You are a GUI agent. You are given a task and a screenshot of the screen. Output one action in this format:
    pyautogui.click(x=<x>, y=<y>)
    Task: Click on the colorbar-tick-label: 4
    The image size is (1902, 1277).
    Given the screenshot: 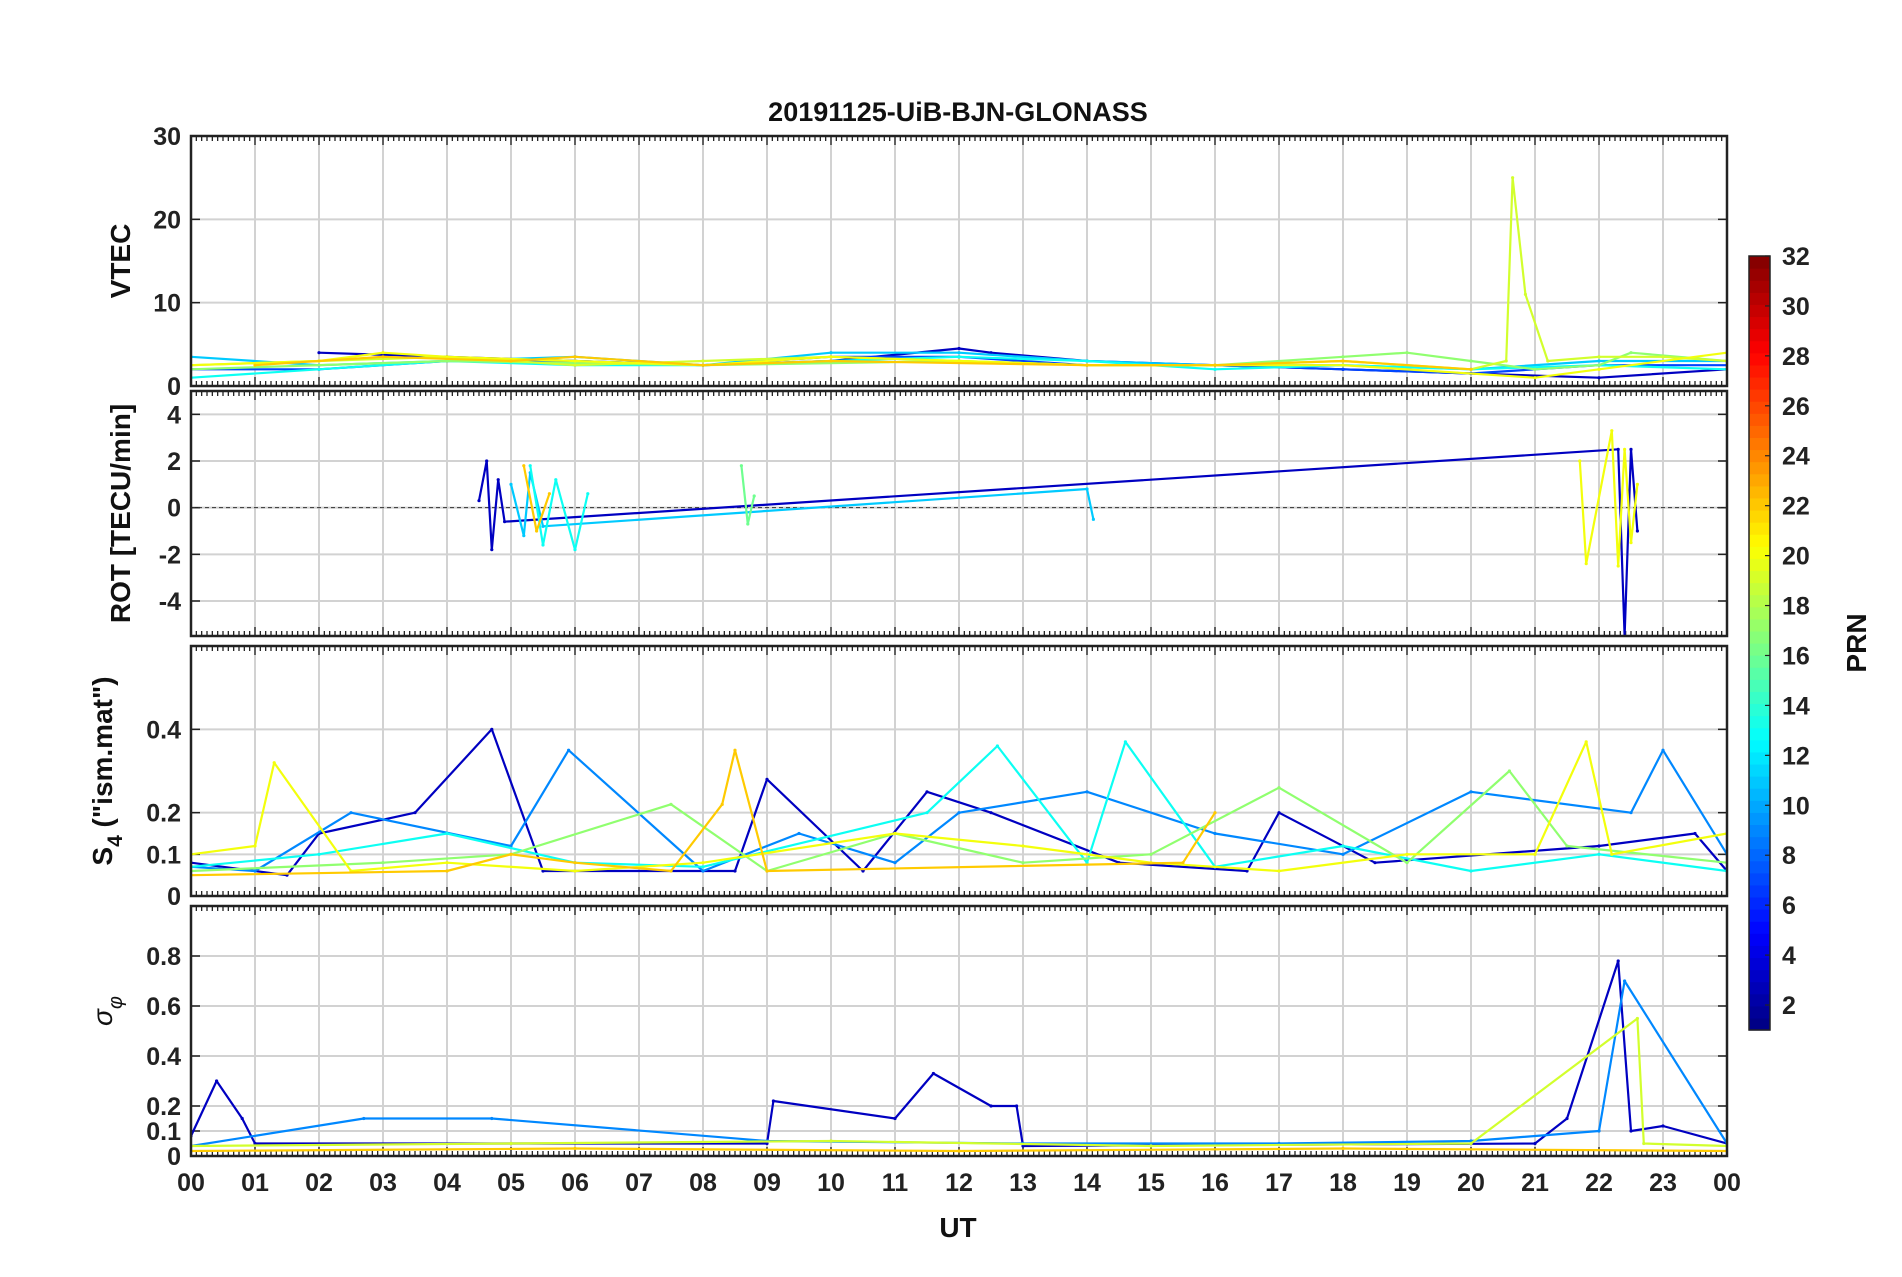 What is the action you would take?
    pyautogui.click(x=1789, y=956)
    